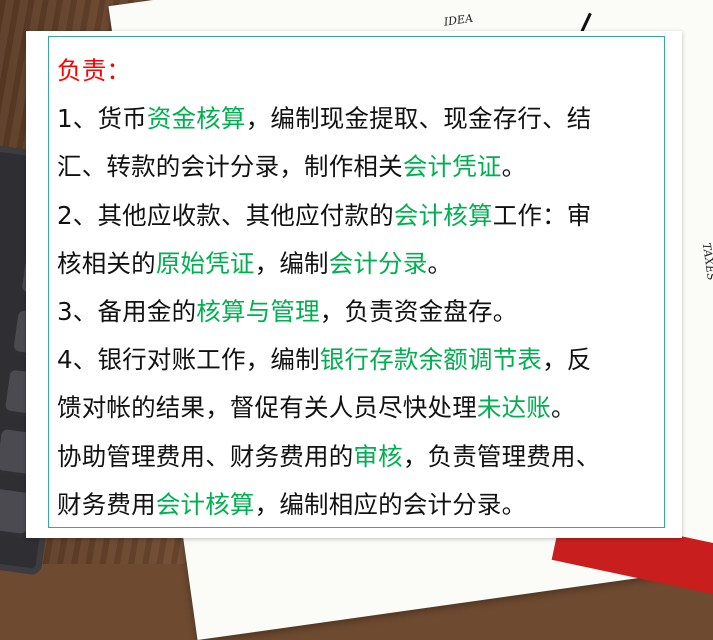  I want to click on duties-title: 负责：, so click(94, 70).